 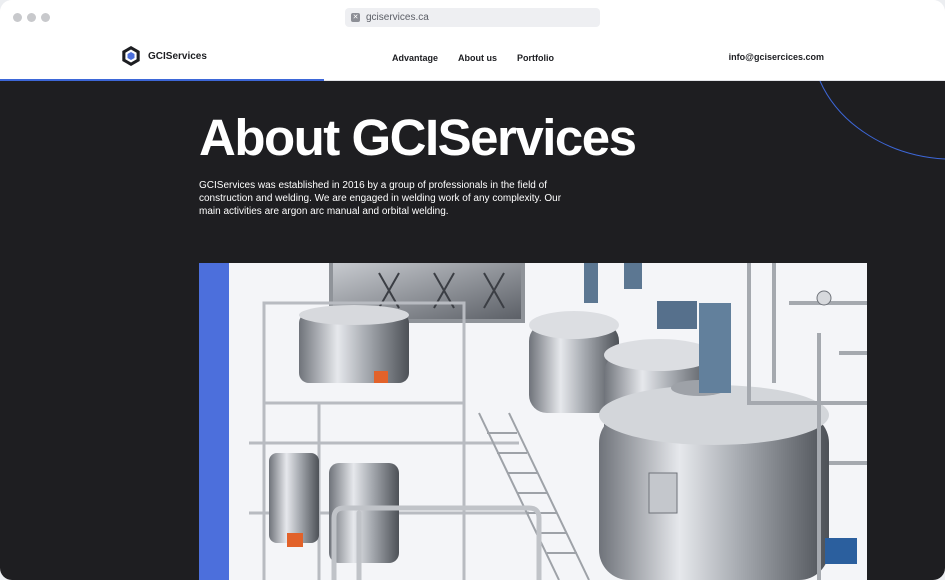 I want to click on logo-text: GCIServices, so click(x=177, y=56).